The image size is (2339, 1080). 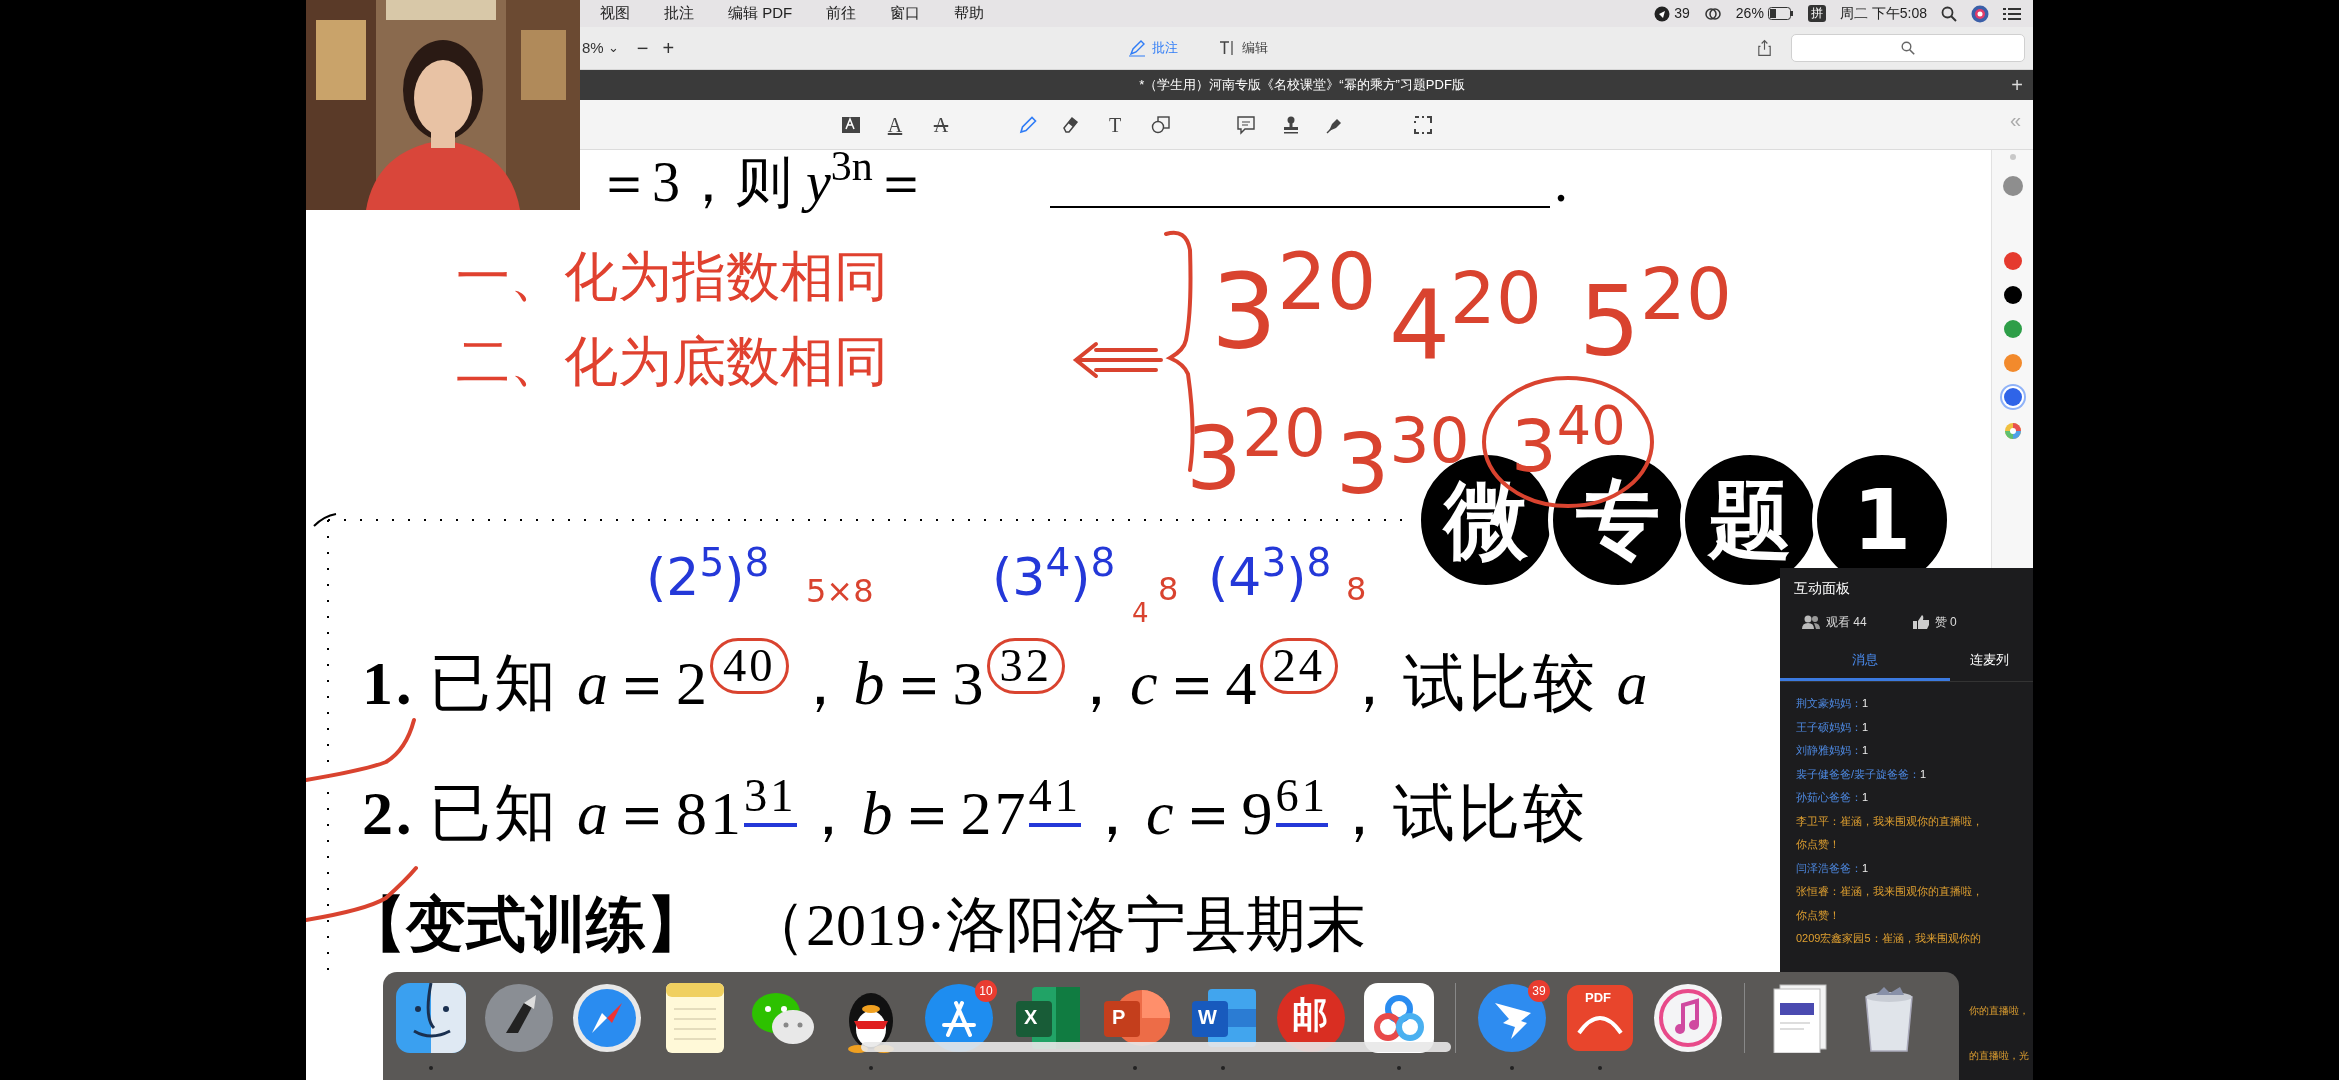 I want to click on sender-name: 荆文豪妈妈：, so click(x=1829, y=703).